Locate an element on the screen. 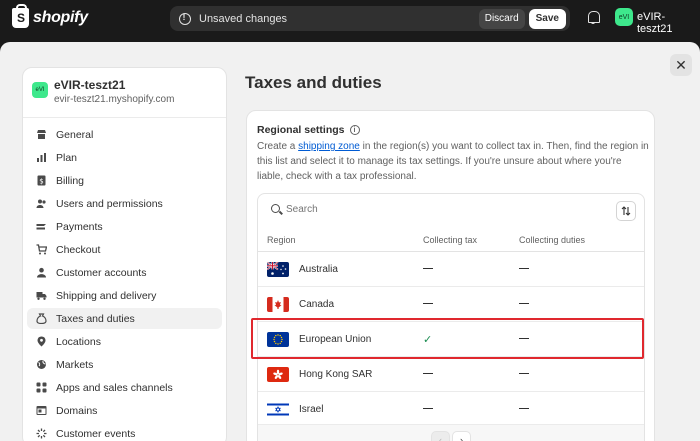 The height and width of the screenshot is (441, 700). sidebar-item-users: Users and permissions is located at coordinates (124, 203).